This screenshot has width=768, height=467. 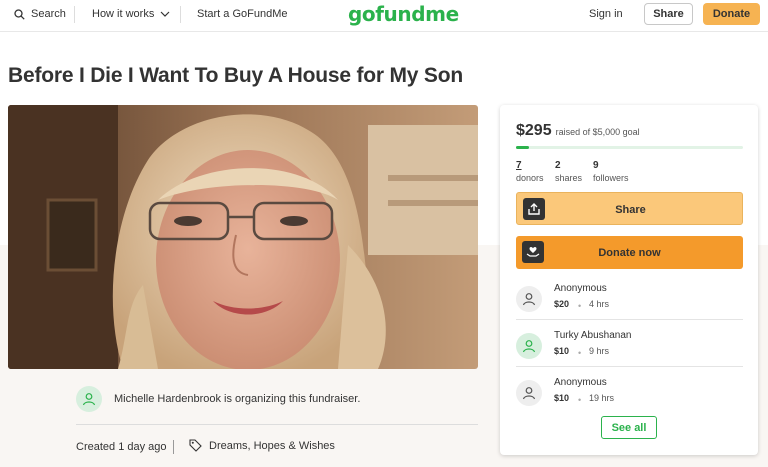 I want to click on search-link: Search, so click(x=40, y=14).